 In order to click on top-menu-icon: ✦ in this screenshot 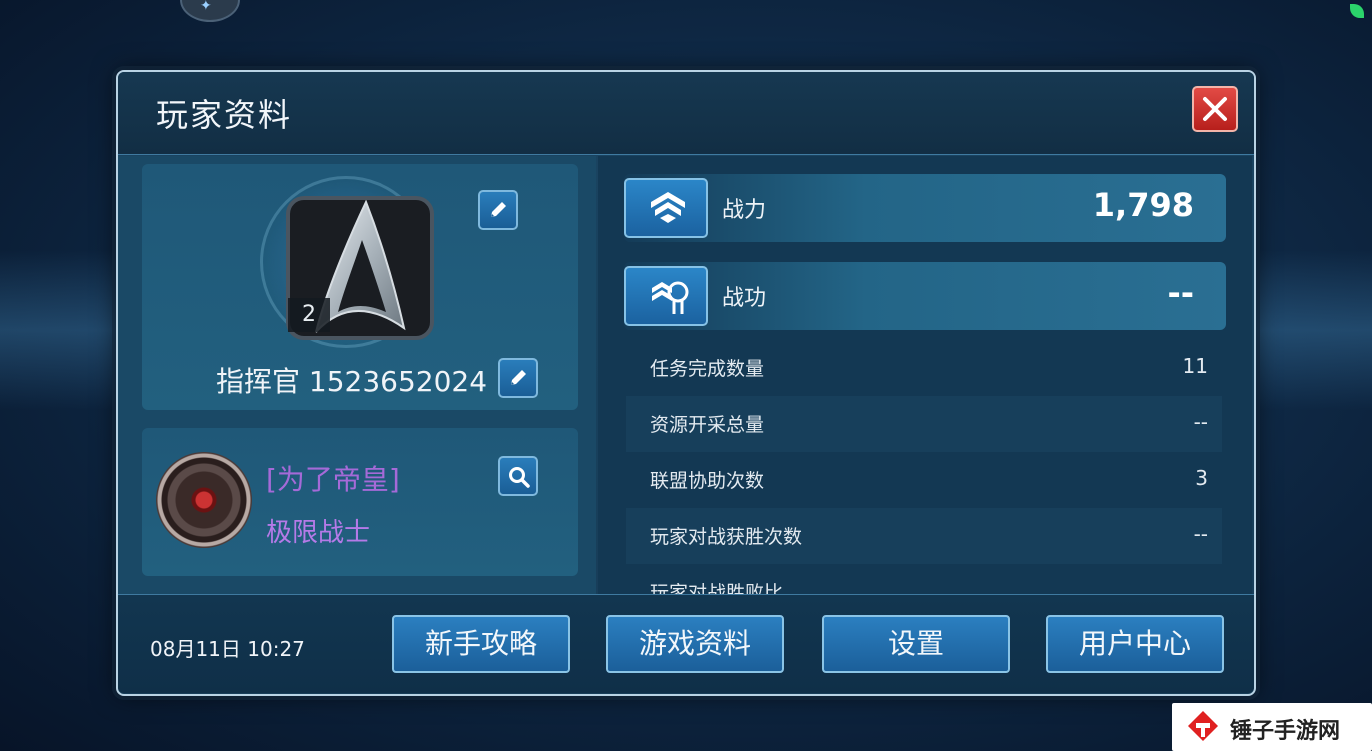, I will do `click(210, 11)`.